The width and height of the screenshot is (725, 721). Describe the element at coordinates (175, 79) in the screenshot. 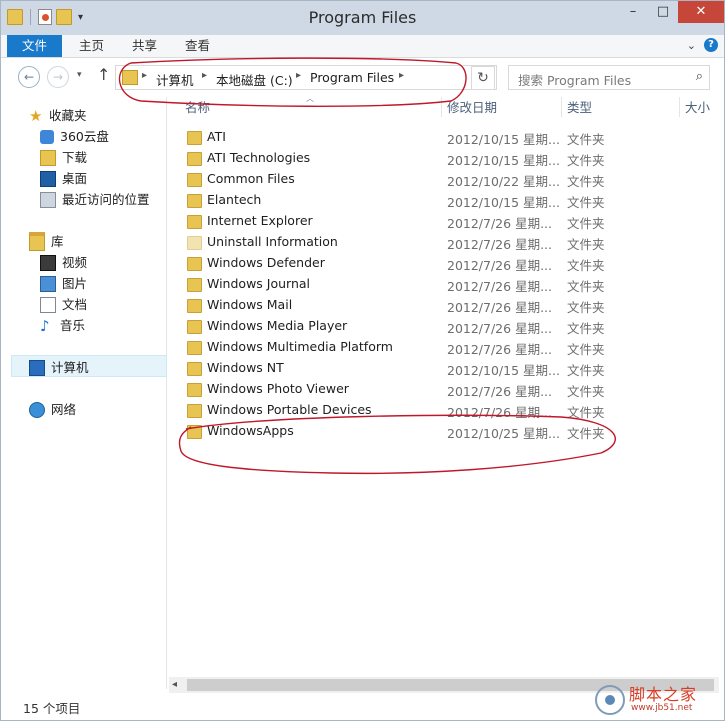

I see `breadcrumb-computer: 计算机` at that location.